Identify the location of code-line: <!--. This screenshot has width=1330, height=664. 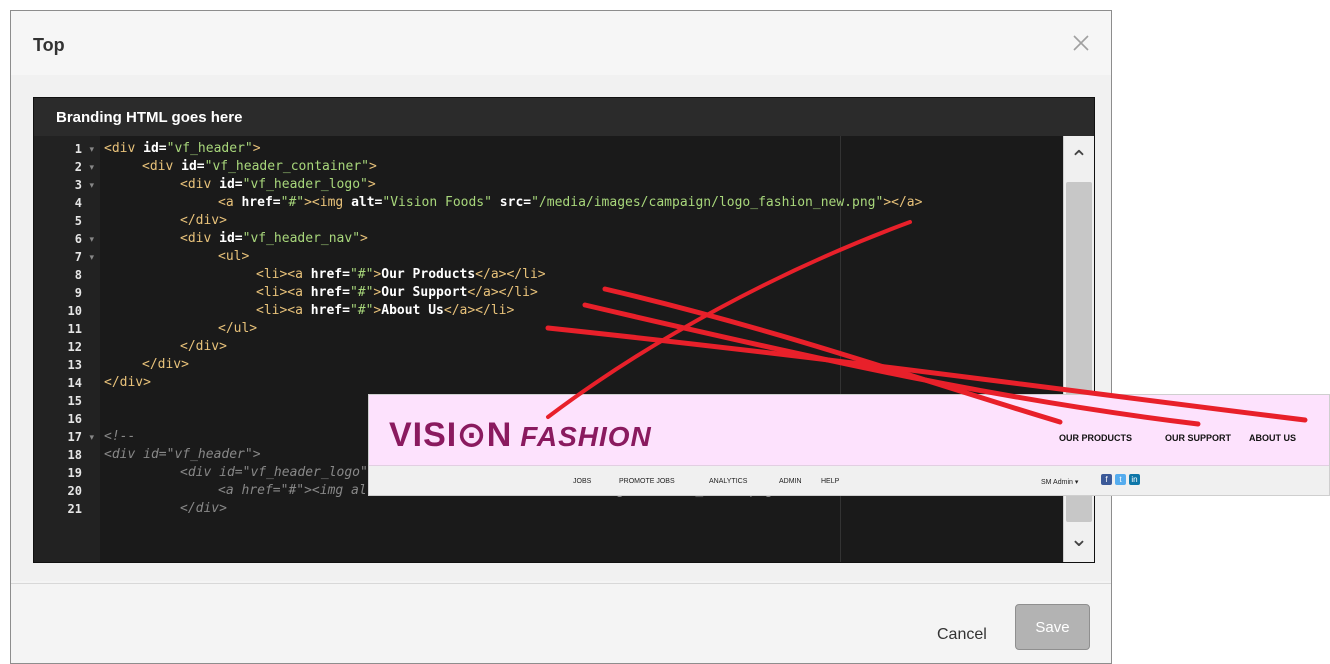
(119, 437).